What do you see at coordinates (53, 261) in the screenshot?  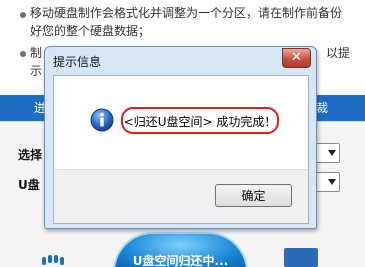 I see `paw-icon` at bounding box center [53, 261].